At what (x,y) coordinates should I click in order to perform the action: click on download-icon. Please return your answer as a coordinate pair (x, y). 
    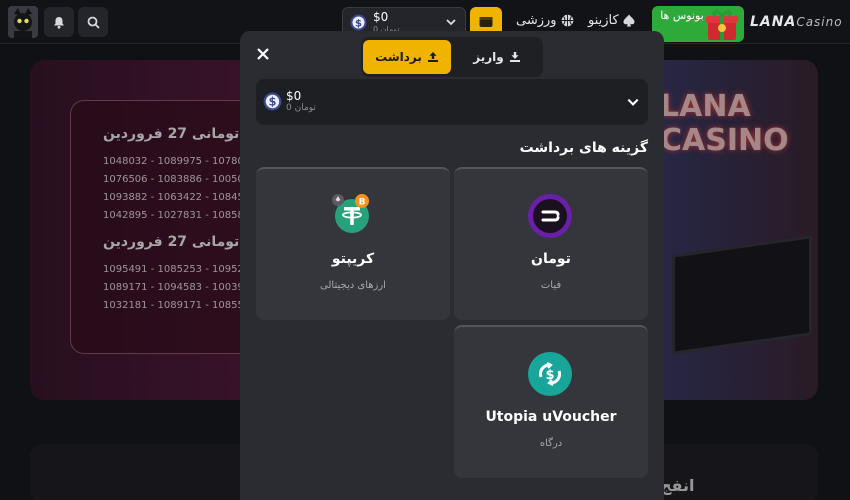
    Looking at the image, I should click on (514, 57).